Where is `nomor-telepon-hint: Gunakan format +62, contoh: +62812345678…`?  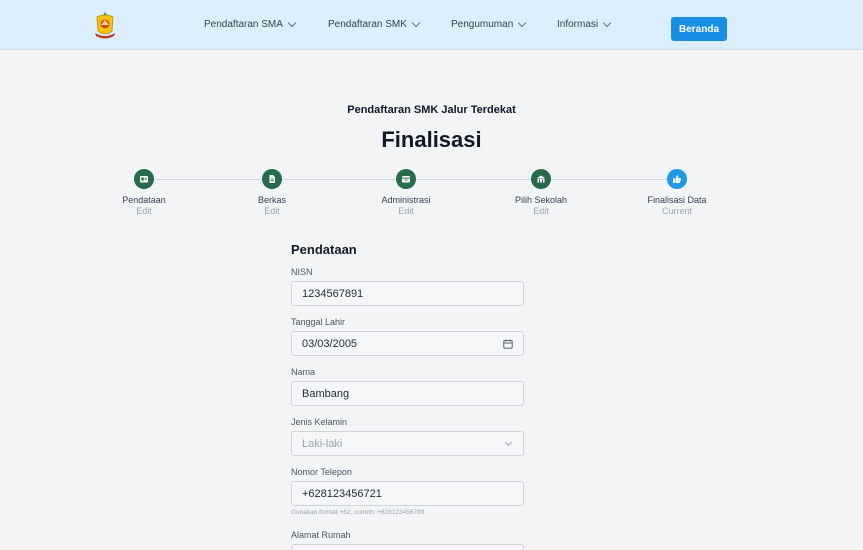
nomor-telepon-hint: Gunakan format +62, contoh: +62812345678… is located at coordinates (358, 512).